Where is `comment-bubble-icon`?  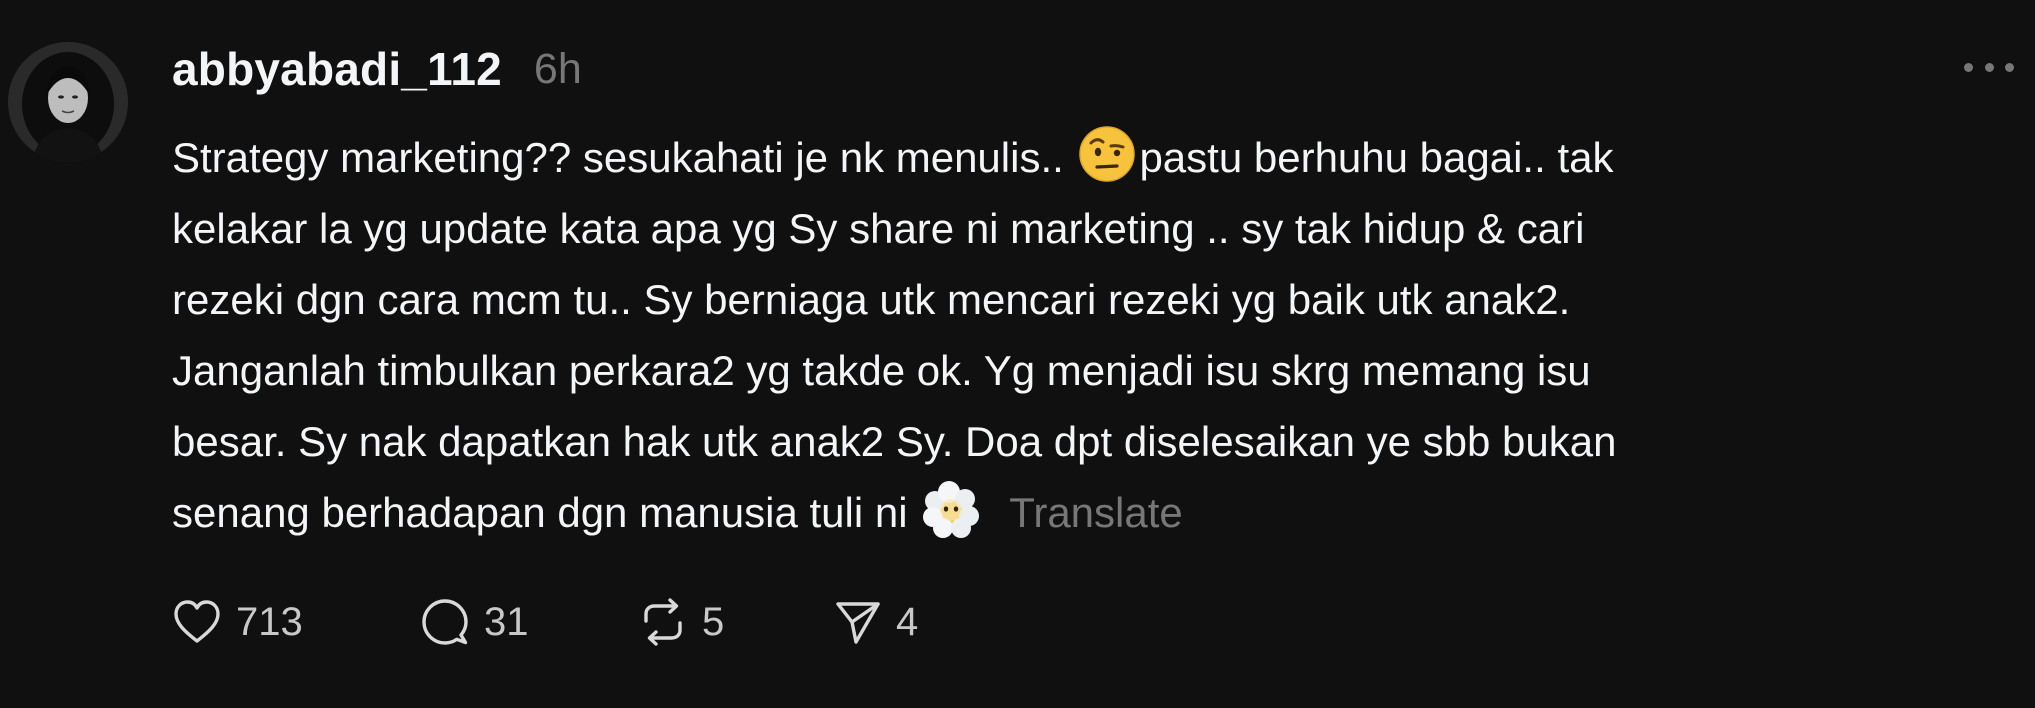 comment-bubble-icon is located at coordinates (445, 622).